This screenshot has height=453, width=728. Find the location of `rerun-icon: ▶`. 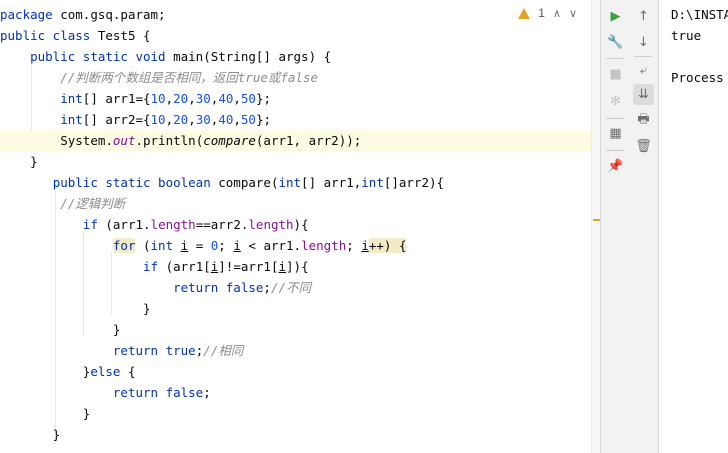

rerun-icon: ▶ is located at coordinates (615, 16).